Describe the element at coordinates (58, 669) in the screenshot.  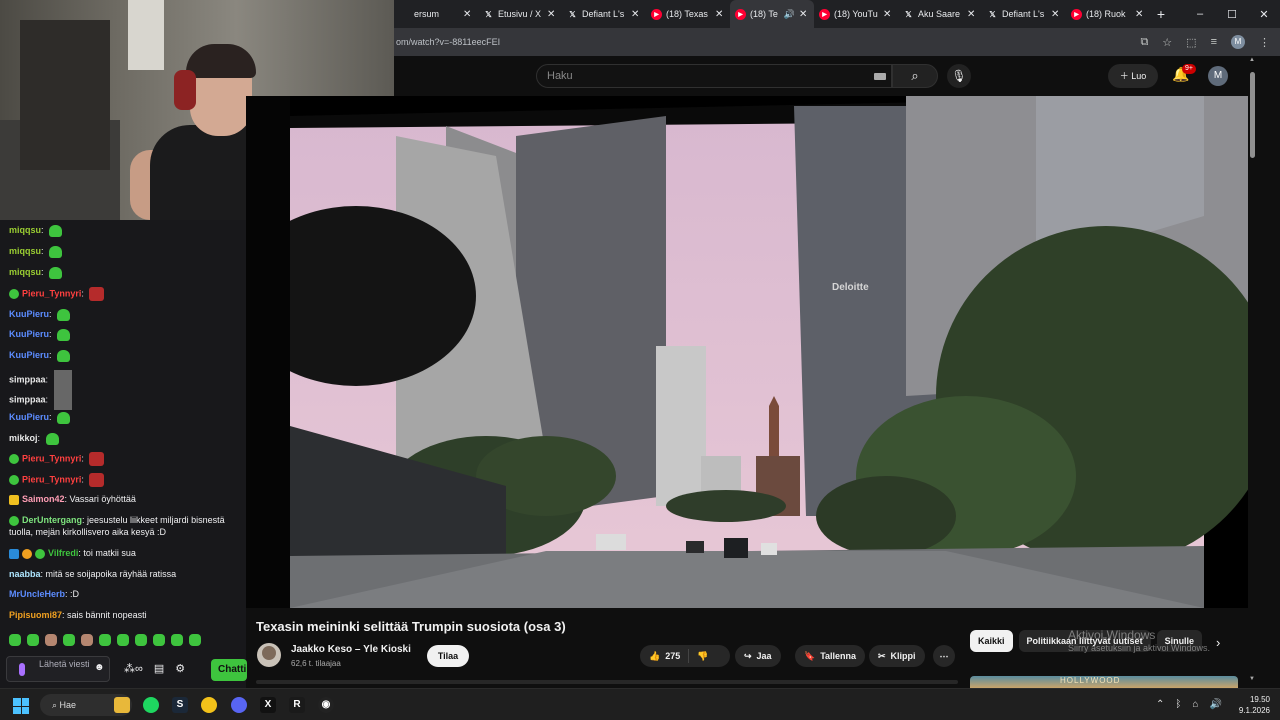
I see `chat-message-input: Lähetä viesti ☻` at that location.